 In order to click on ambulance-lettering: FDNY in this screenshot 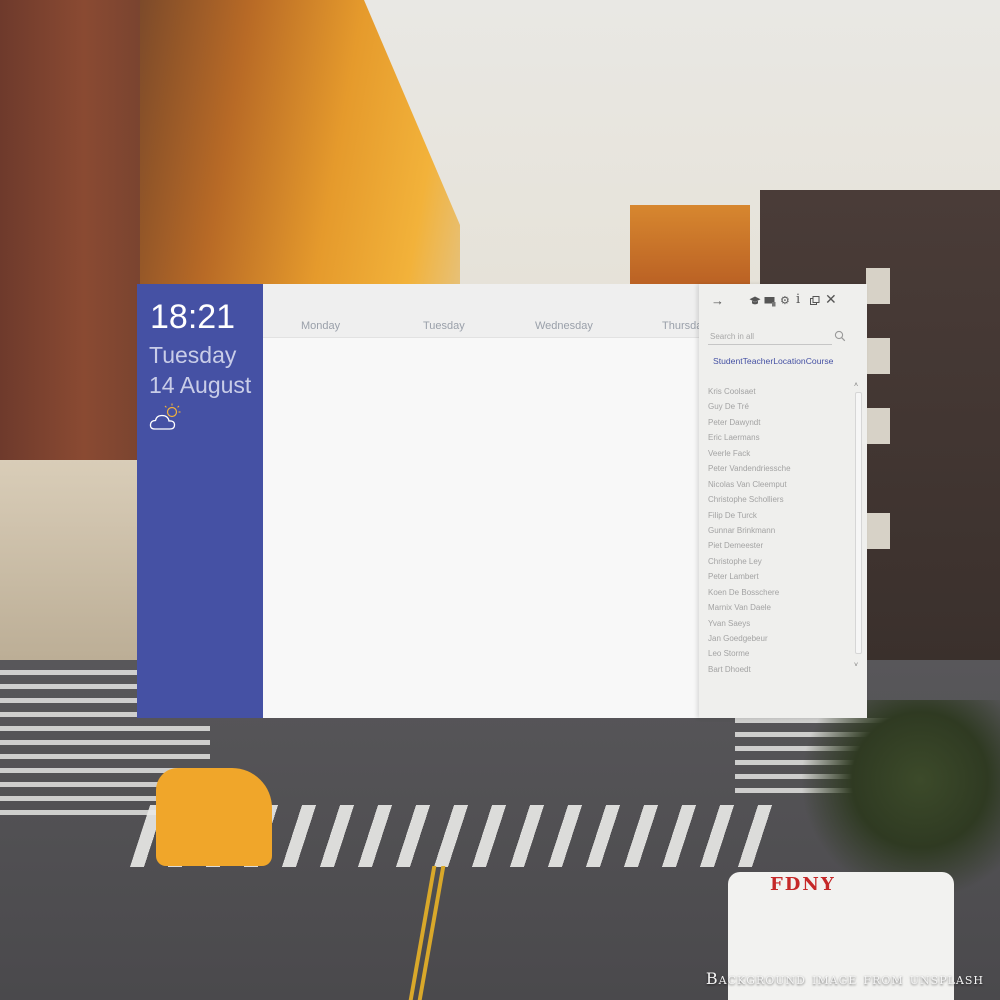, I will do `click(803, 884)`.